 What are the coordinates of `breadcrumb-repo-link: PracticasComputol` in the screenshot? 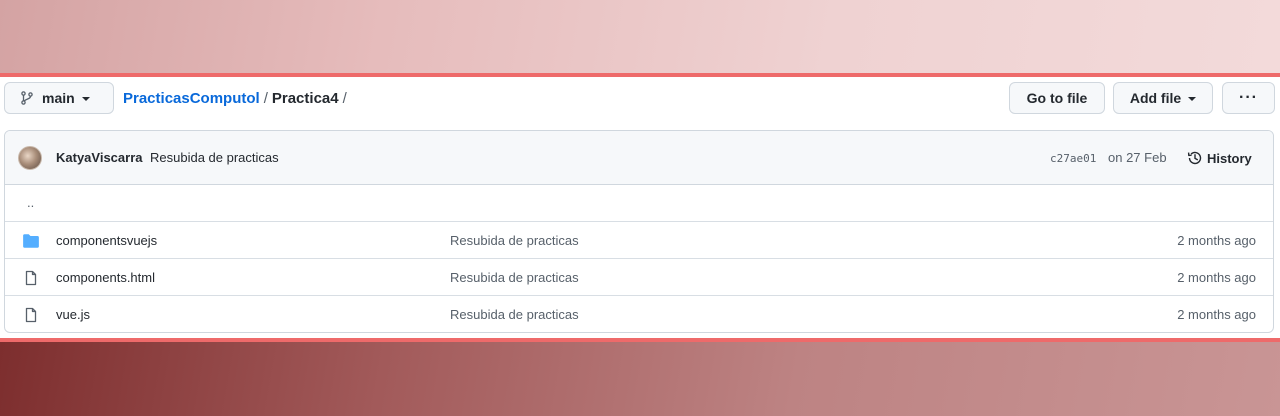 It's located at (191, 98).